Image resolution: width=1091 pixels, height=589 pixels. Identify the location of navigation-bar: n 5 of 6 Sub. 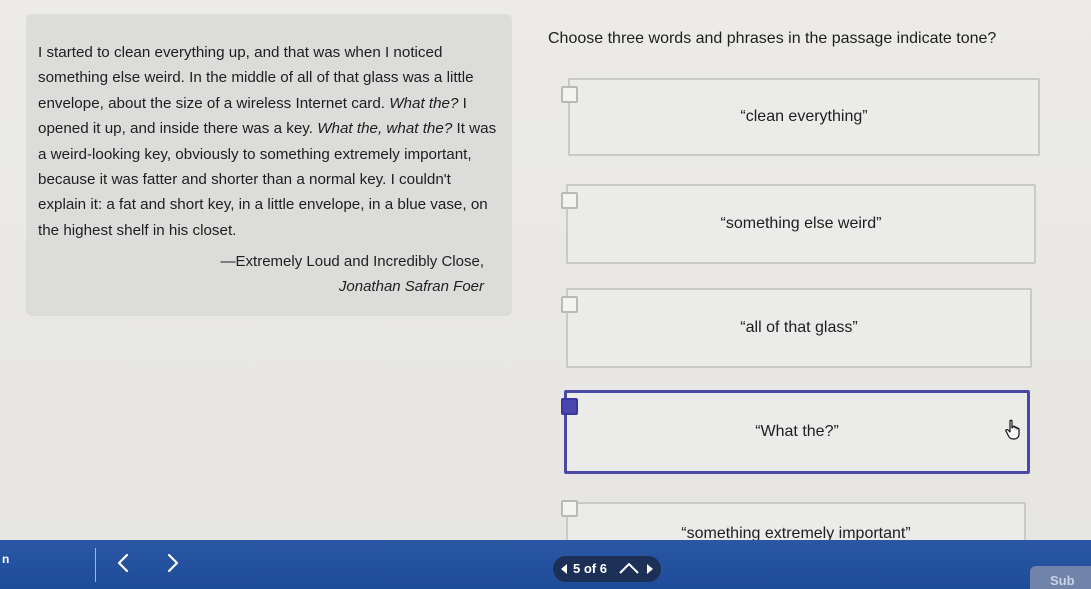
(545, 564).